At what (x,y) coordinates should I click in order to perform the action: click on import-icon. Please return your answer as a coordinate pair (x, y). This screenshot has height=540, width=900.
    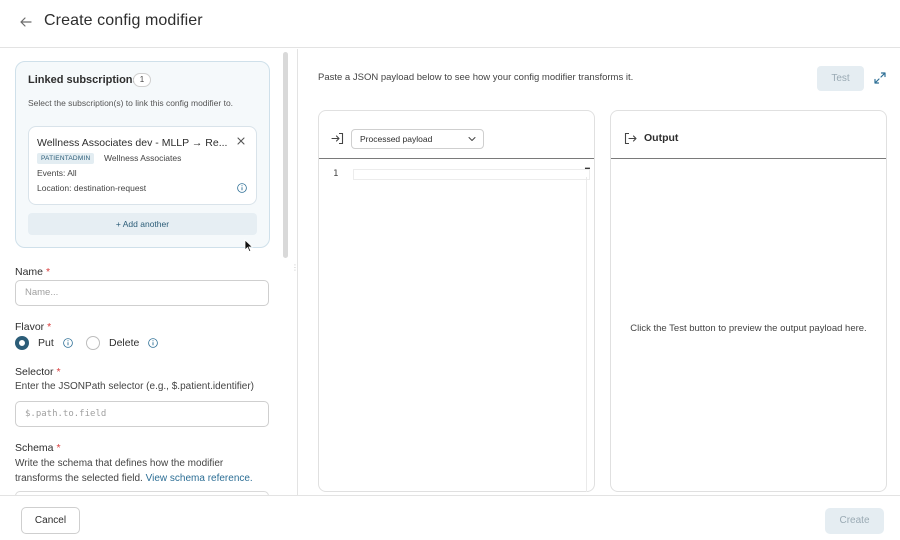
    Looking at the image, I should click on (337, 138).